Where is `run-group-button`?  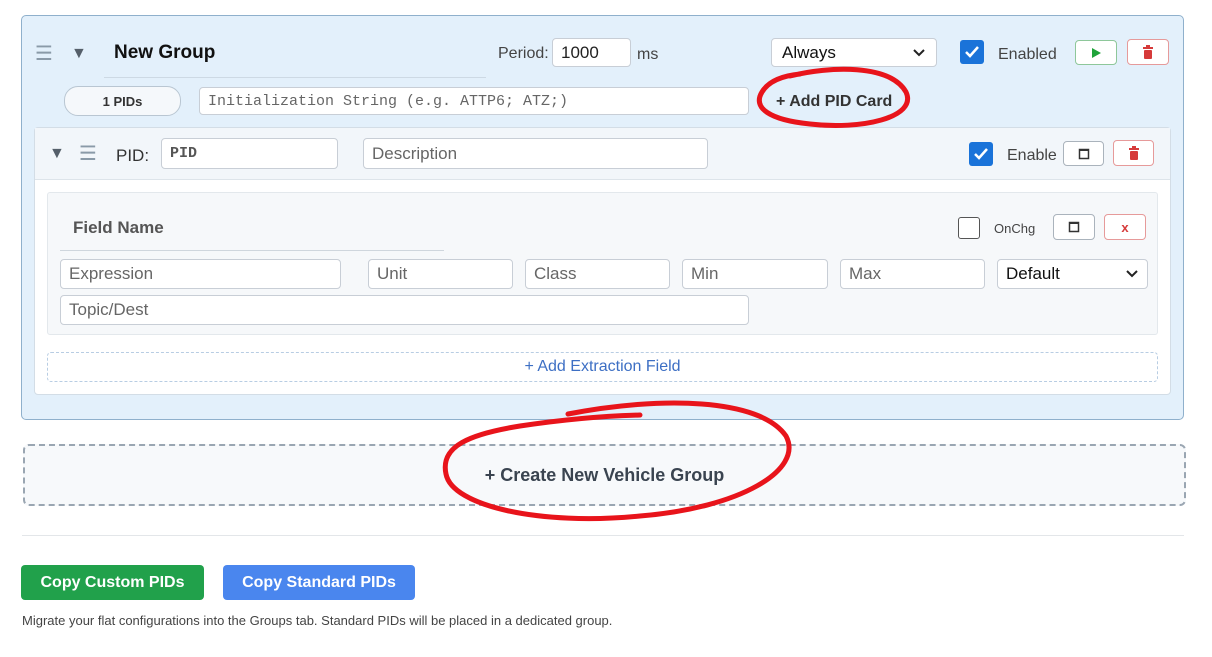
run-group-button is located at coordinates (1096, 52).